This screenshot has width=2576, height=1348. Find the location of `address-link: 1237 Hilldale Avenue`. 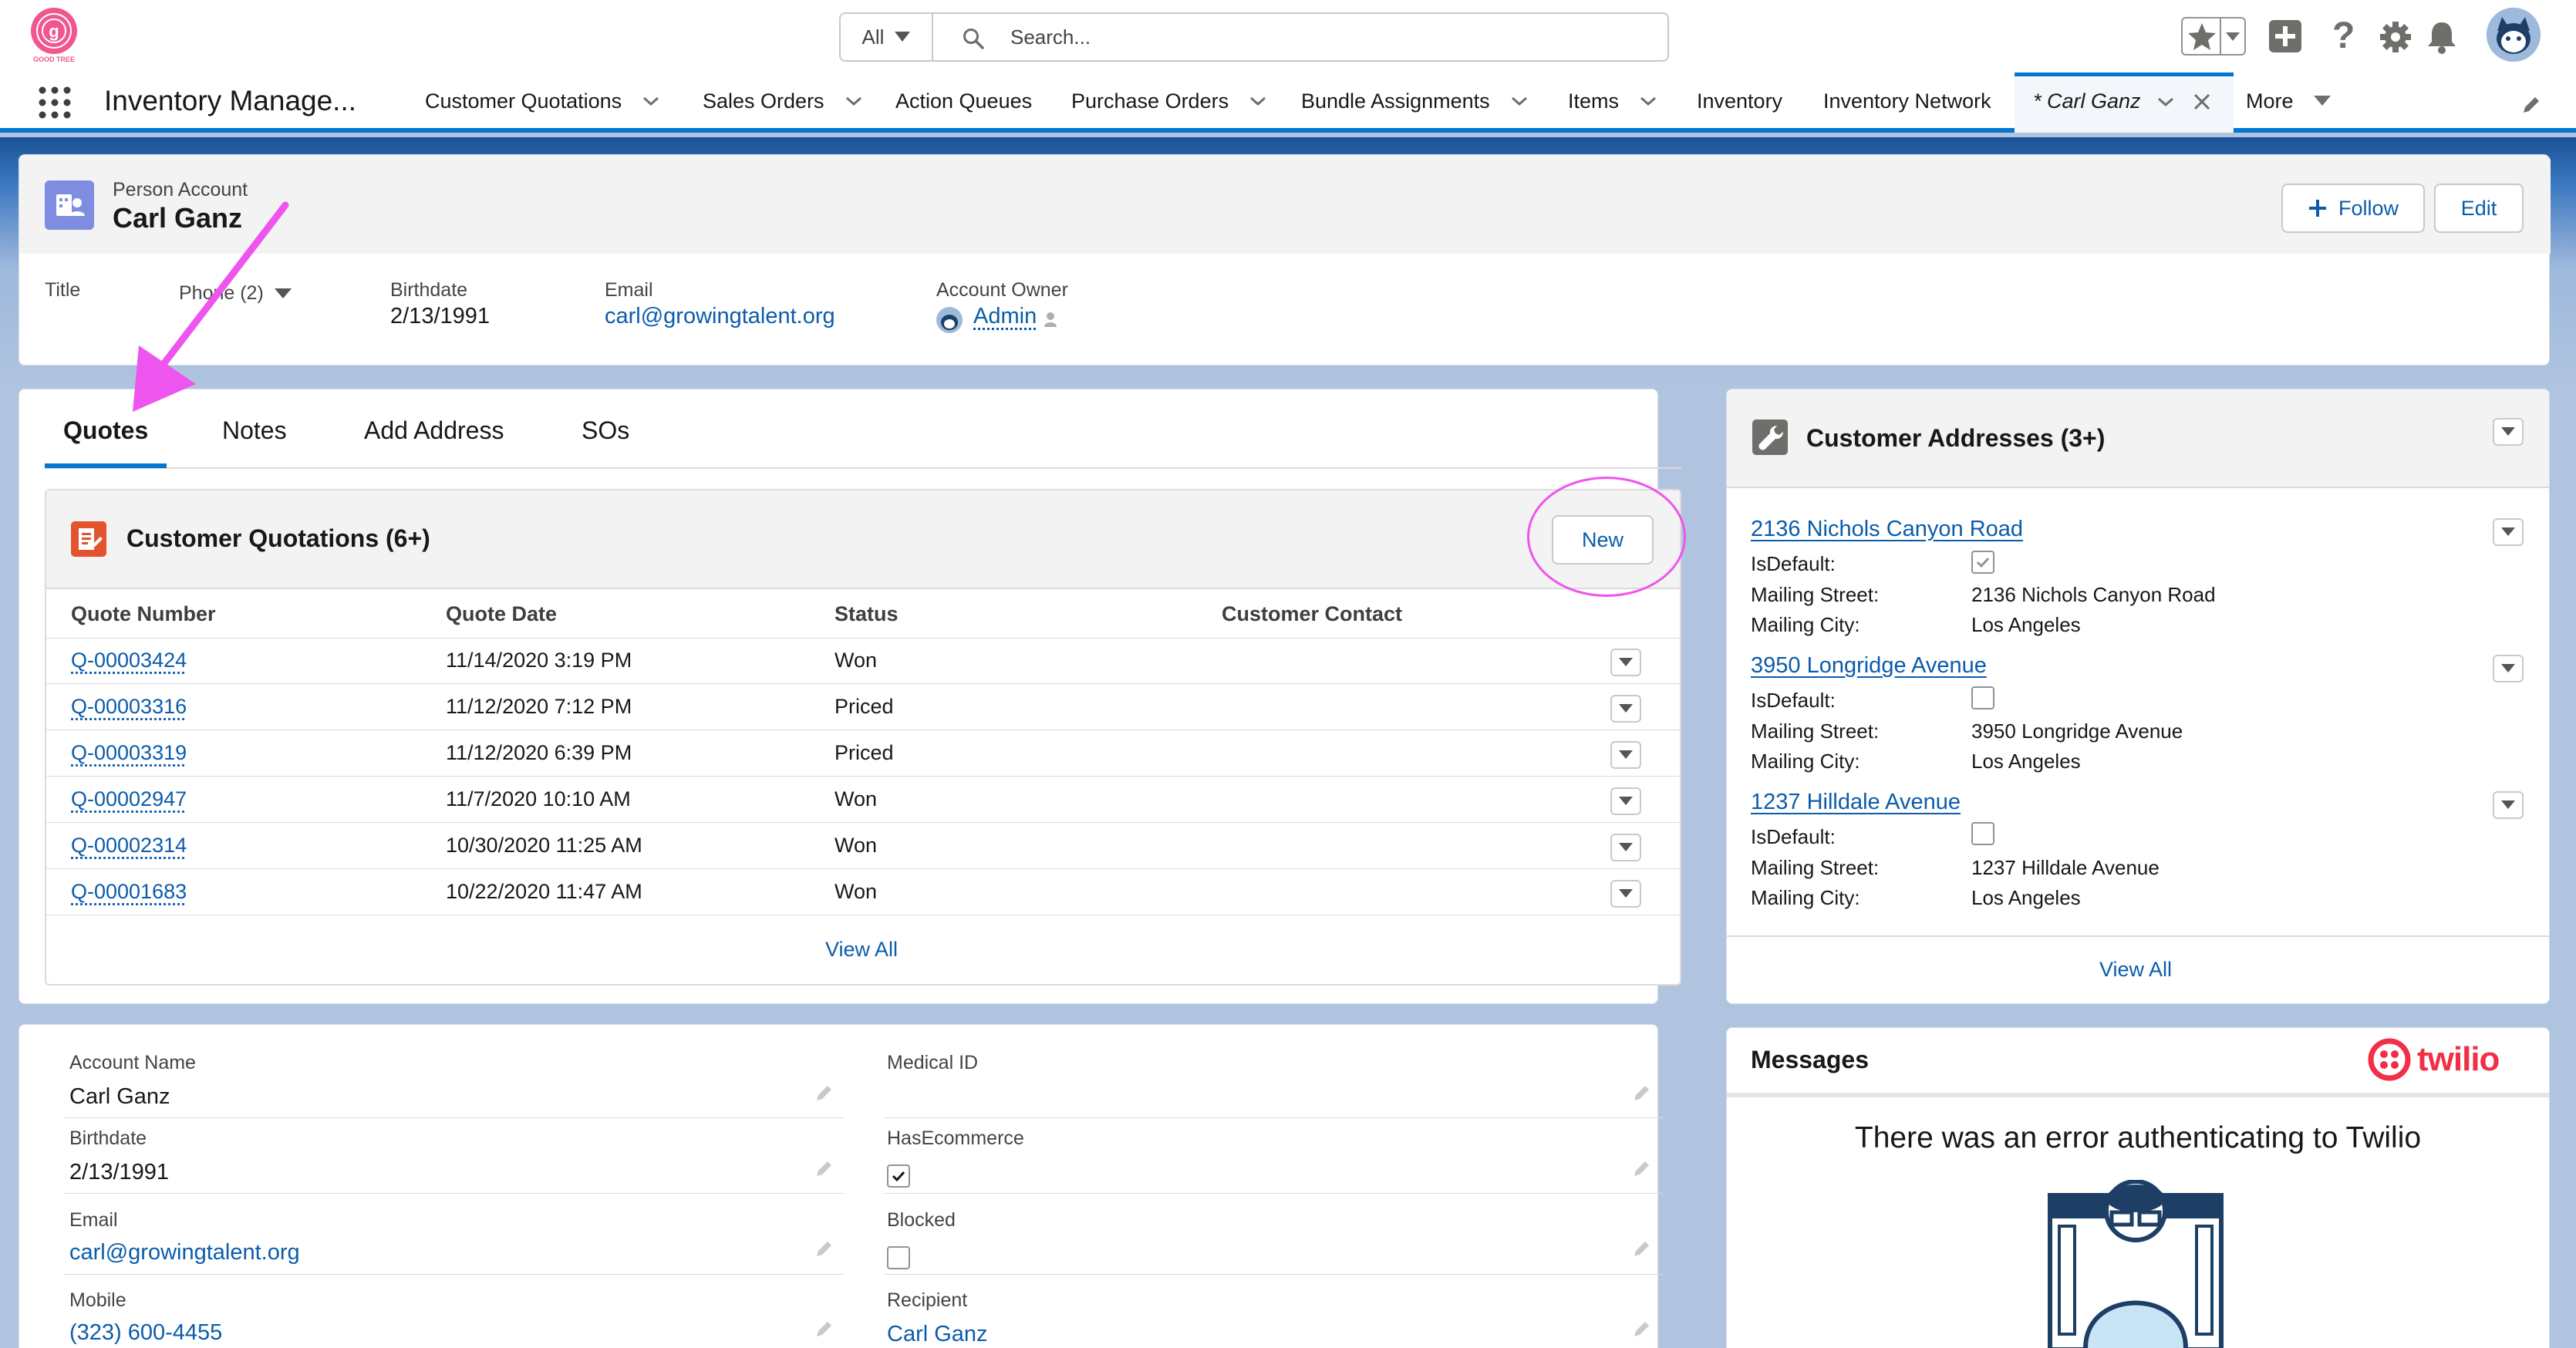

address-link: 1237 Hilldale Avenue is located at coordinates (1856, 802).